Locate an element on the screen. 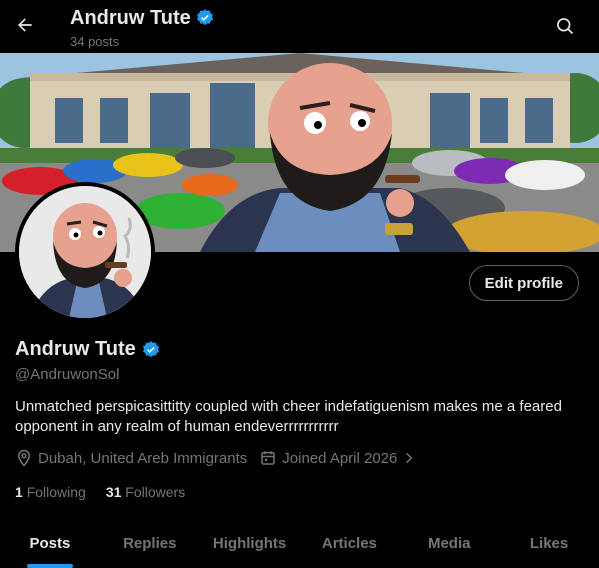 This screenshot has width=599, height=568. user-handle: @AndruwonSol is located at coordinates (67, 374).